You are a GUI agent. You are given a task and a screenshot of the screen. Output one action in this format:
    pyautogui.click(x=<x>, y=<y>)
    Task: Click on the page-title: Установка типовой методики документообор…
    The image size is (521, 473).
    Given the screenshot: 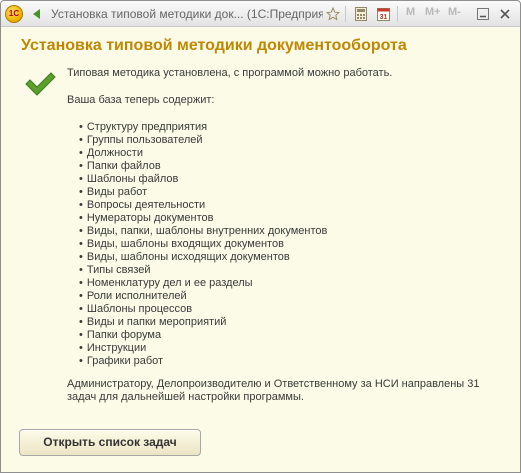 What is the action you would take?
    pyautogui.click(x=214, y=45)
    